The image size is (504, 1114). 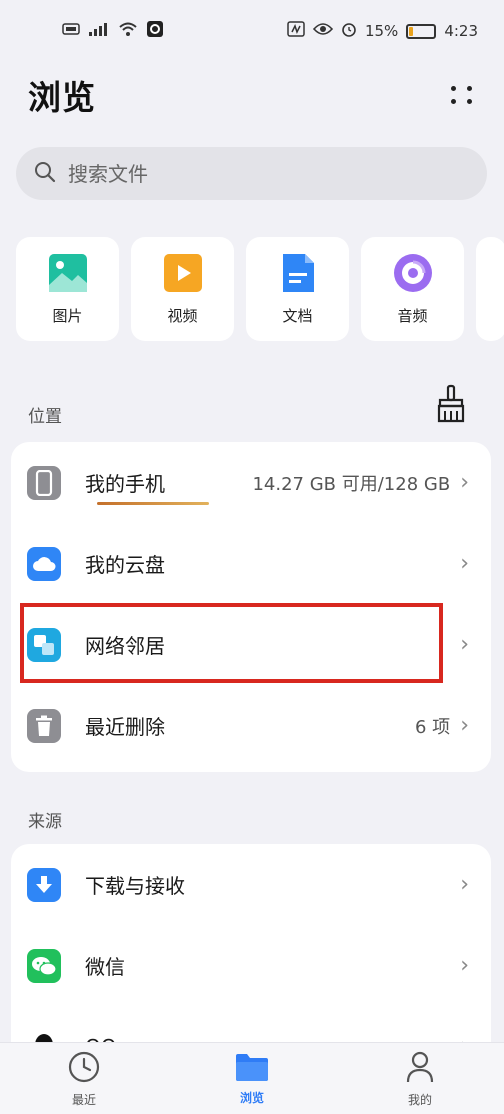 What do you see at coordinates (349, 31) in the screenshot?
I see `alarm-icon` at bounding box center [349, 31].